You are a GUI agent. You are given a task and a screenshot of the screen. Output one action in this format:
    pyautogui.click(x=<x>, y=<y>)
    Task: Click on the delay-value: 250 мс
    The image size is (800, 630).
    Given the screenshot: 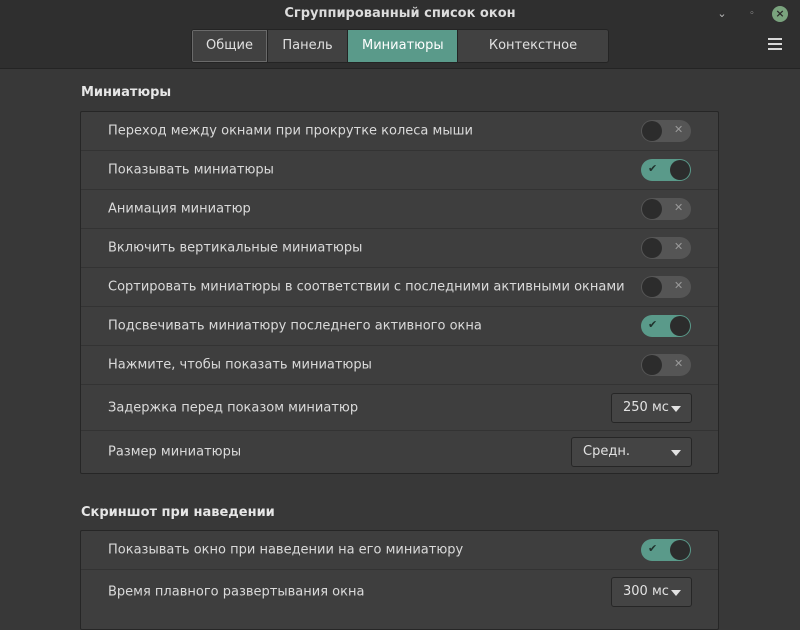 What is the action you would take?
    pyautogui.click(x=646, y=407)
    